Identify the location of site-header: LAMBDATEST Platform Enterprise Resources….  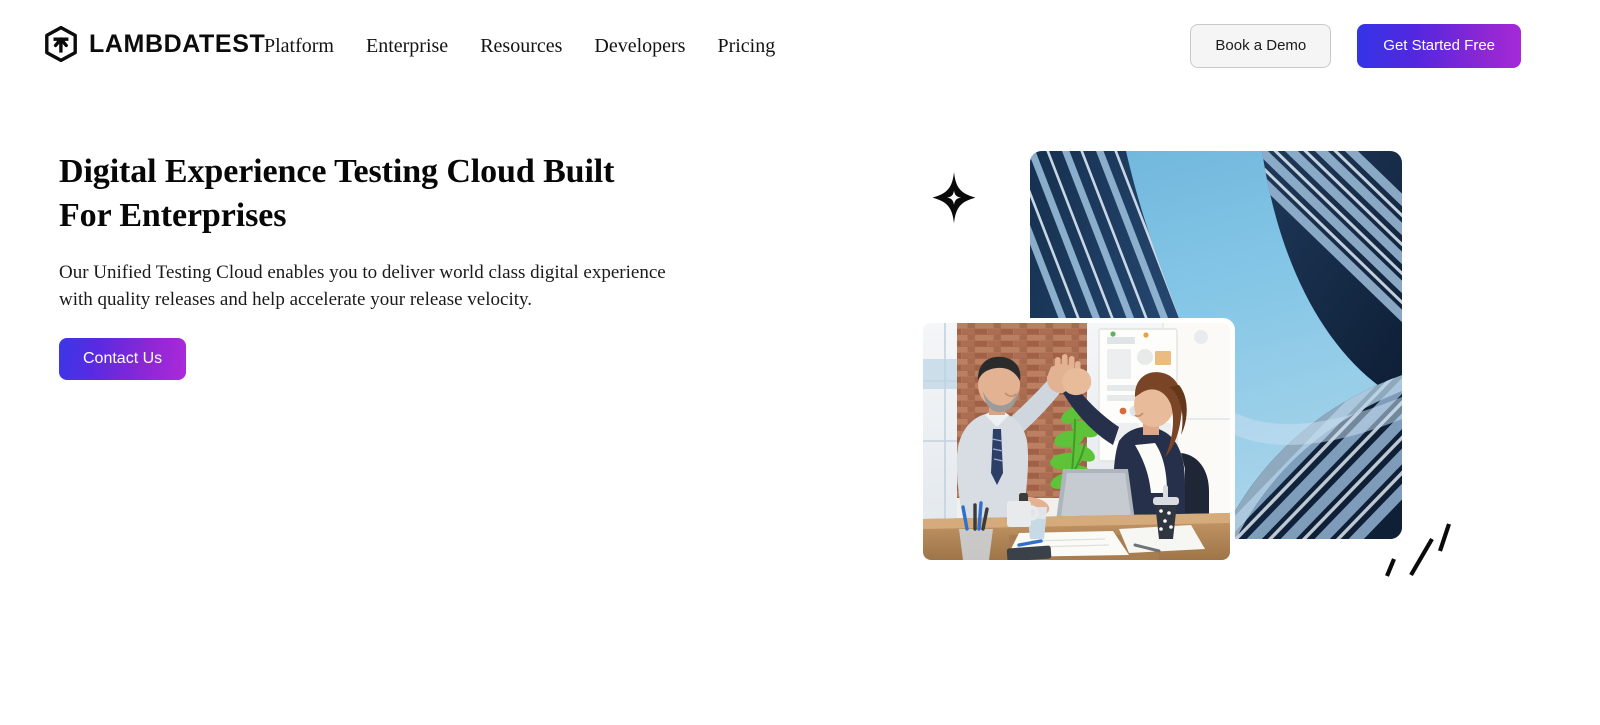
(800, 46).